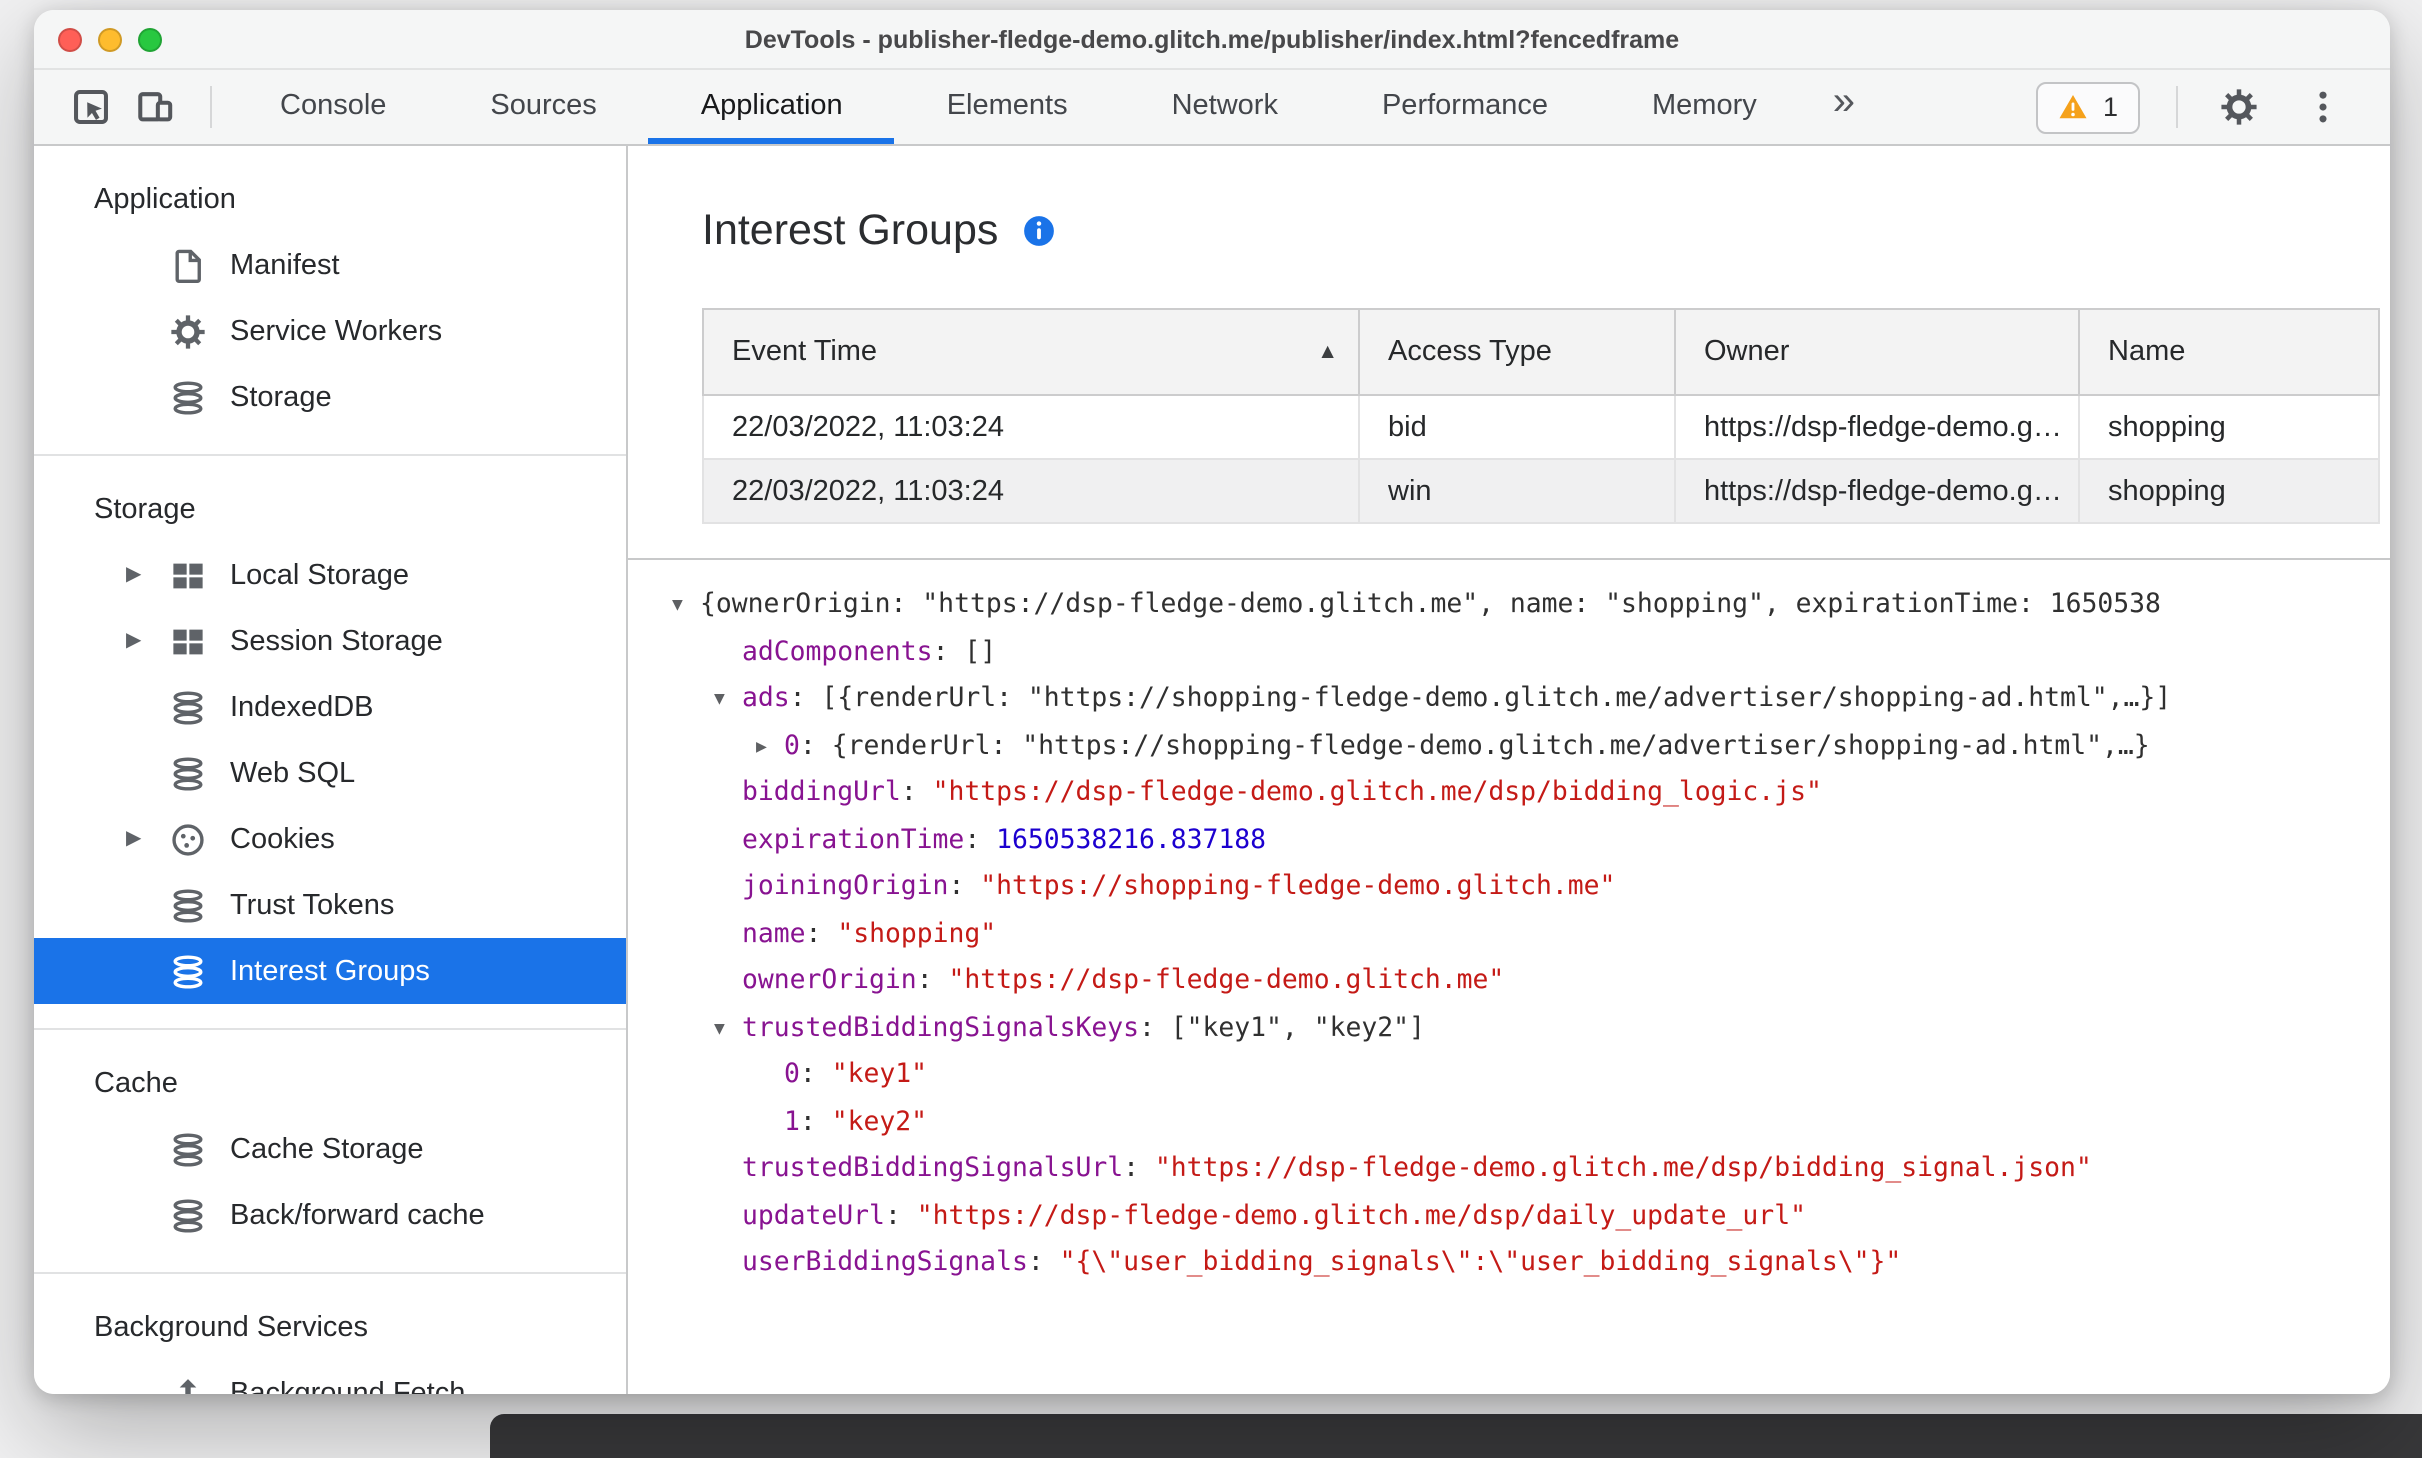  I want to click on sidebar-item-web-sql: Web SQL, so click(330, 773).